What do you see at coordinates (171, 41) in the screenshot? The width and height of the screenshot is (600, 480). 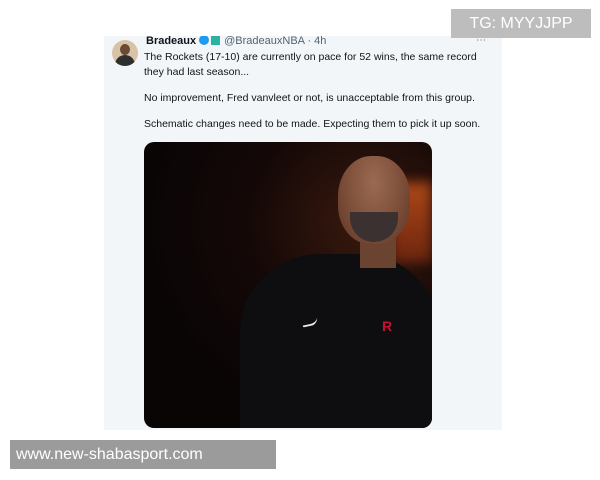 I see `display-name: Bradeaux` at bounding box center [171, 41].